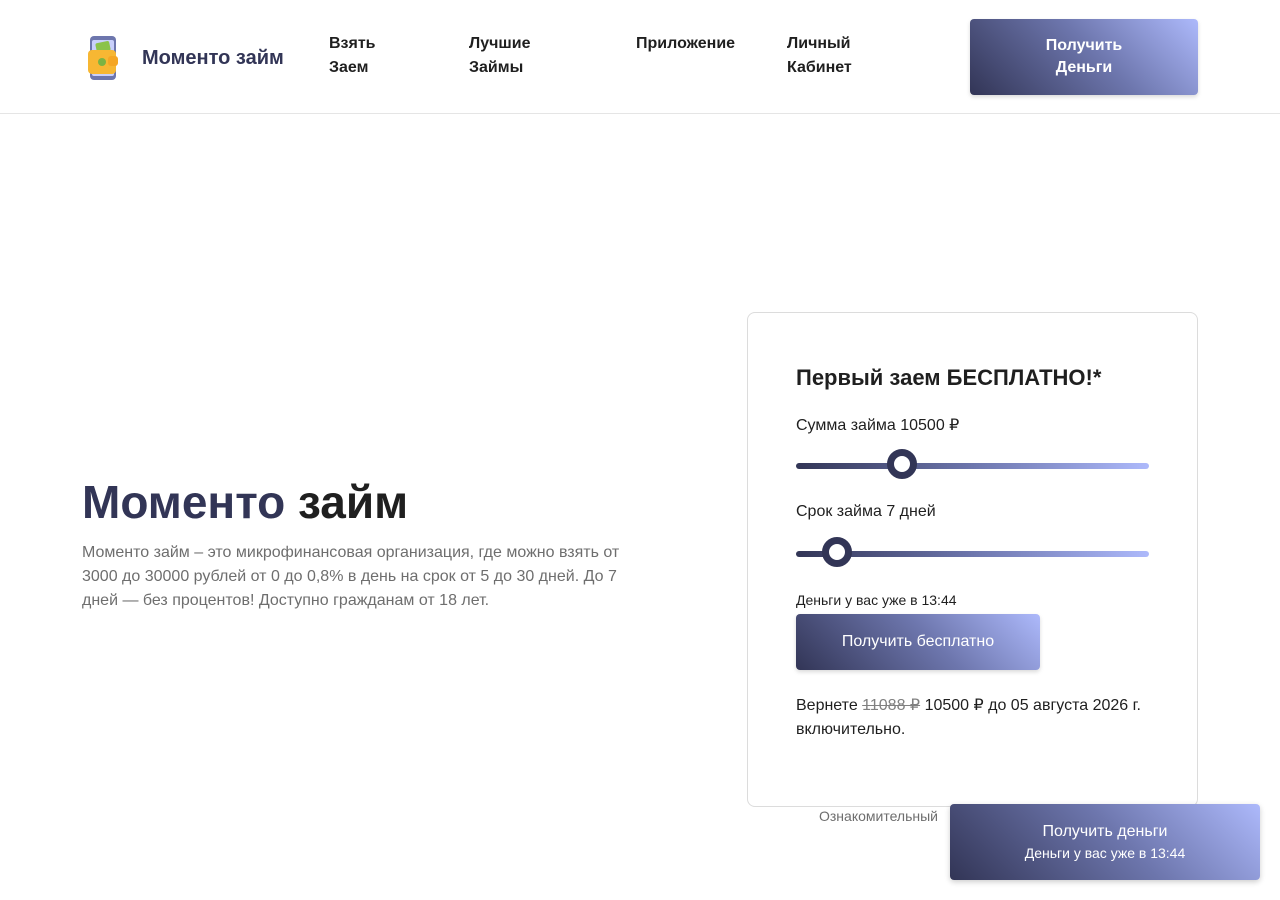  I want to click on repay-old-amount: 11088 ₽, so click(891, 705).